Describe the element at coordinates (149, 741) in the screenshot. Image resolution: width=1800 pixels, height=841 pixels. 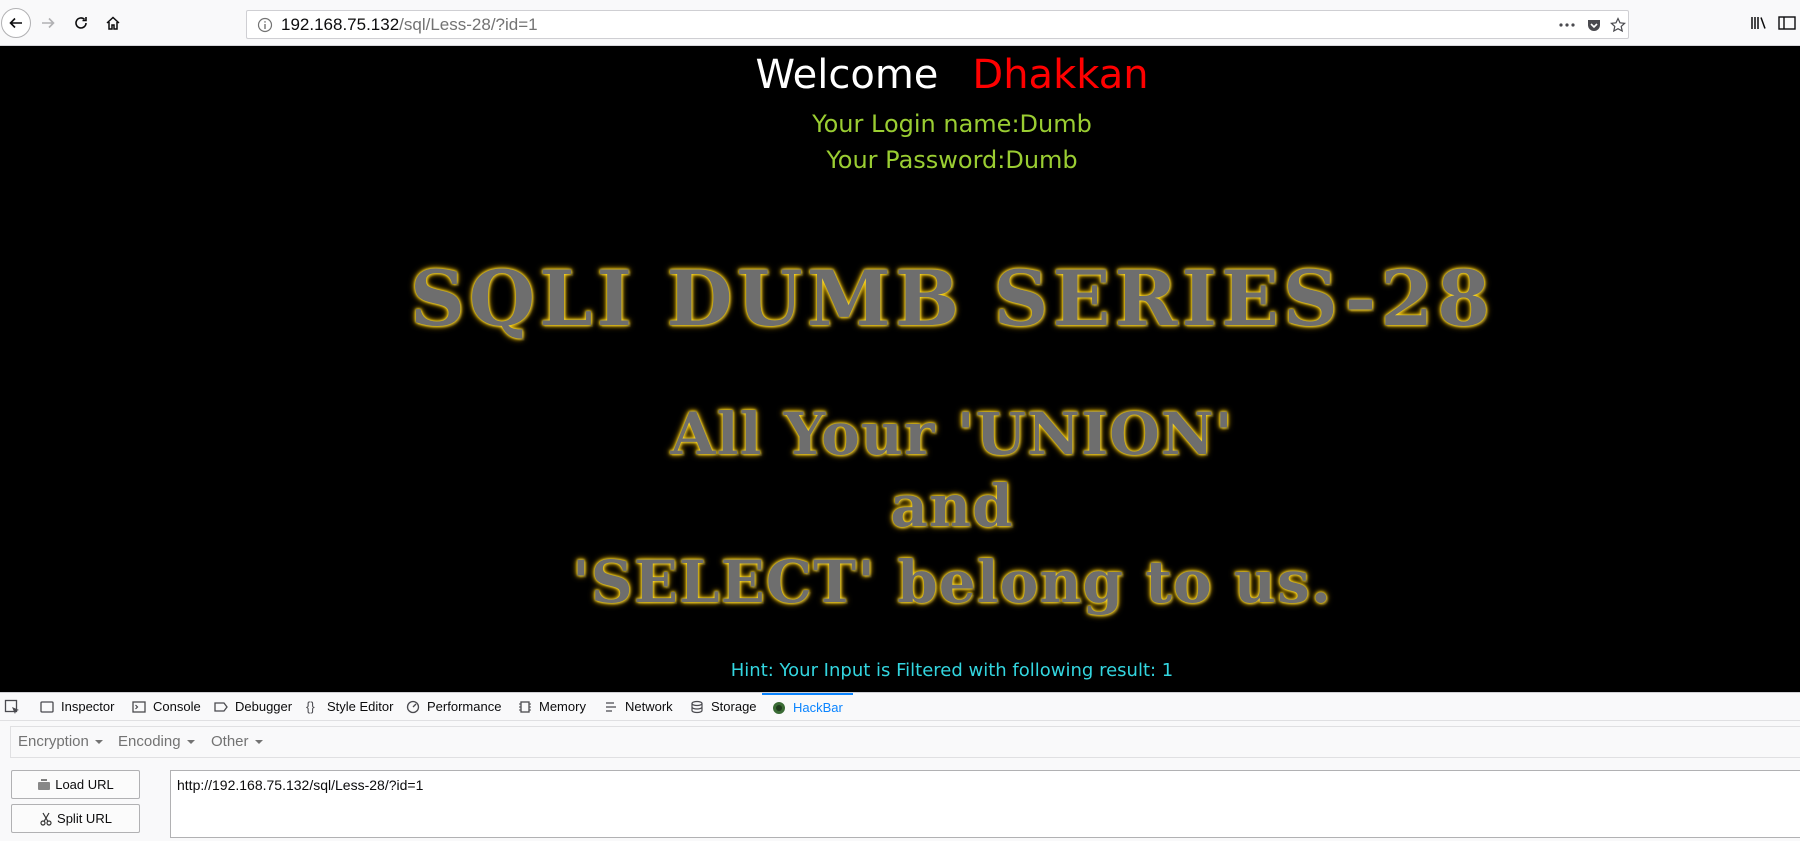
I see `encoding-menu-label: Encoding` at that location.